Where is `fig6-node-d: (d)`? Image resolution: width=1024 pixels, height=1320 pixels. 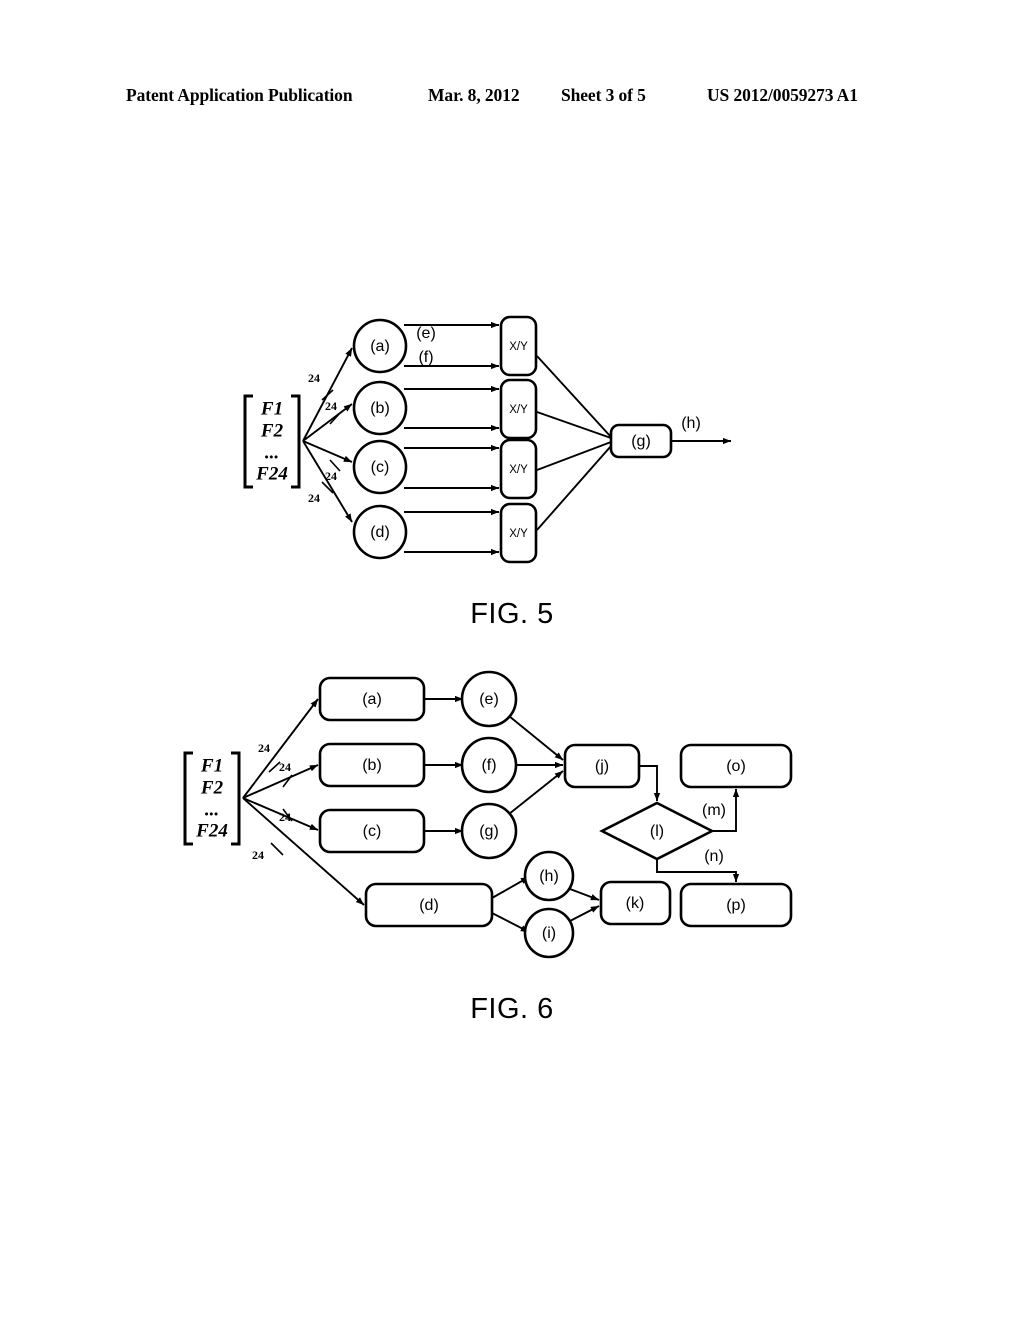 fig6-node-d: (d) is located at coordinates (429, 905).